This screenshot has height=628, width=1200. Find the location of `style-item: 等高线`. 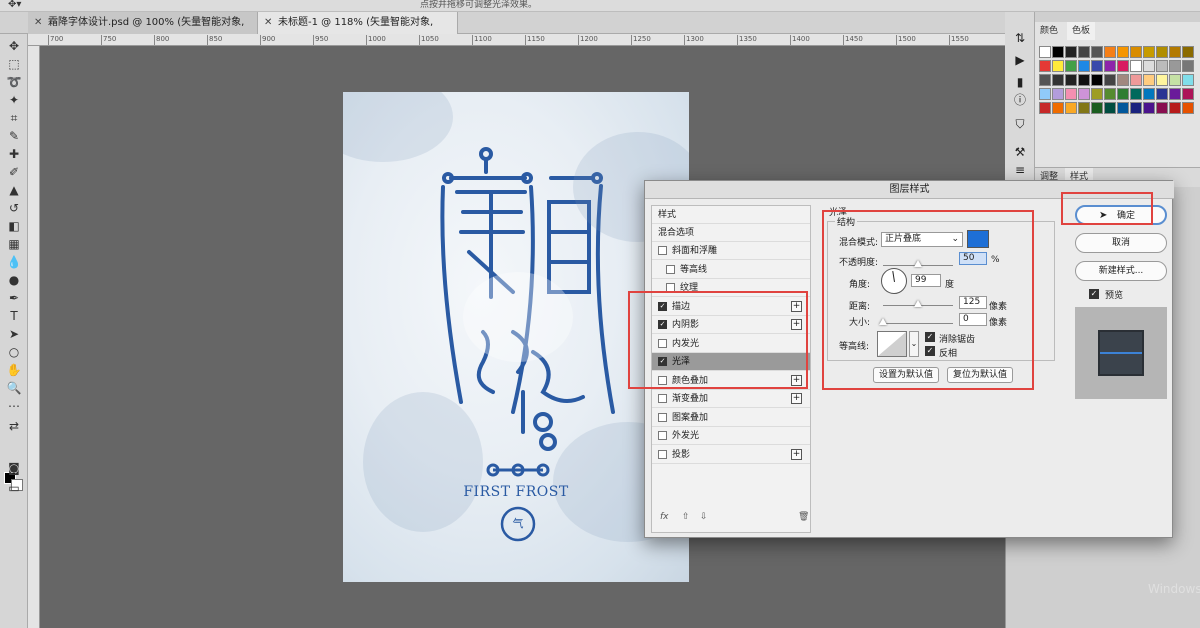

style-item: 等高线 is located at coordinates (731, 270).